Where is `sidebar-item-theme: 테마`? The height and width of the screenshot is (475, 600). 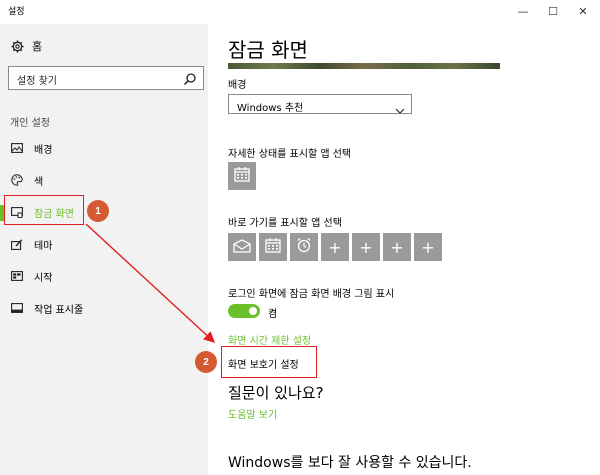
sidebar-item-theme: 테마 is located at coordinates (104, 244).